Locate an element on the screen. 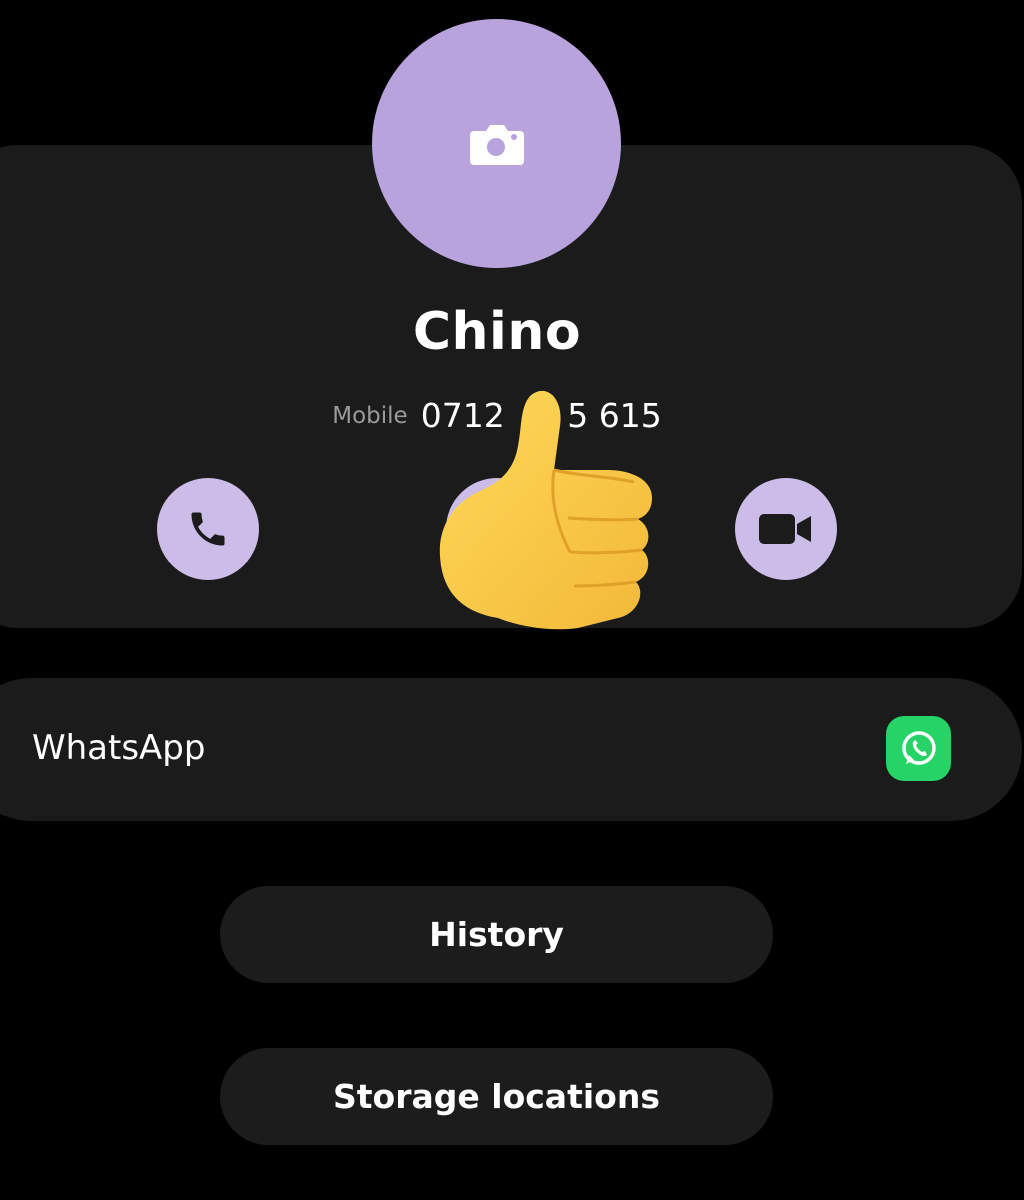  camera-icon is located at coordinates (496, 144).